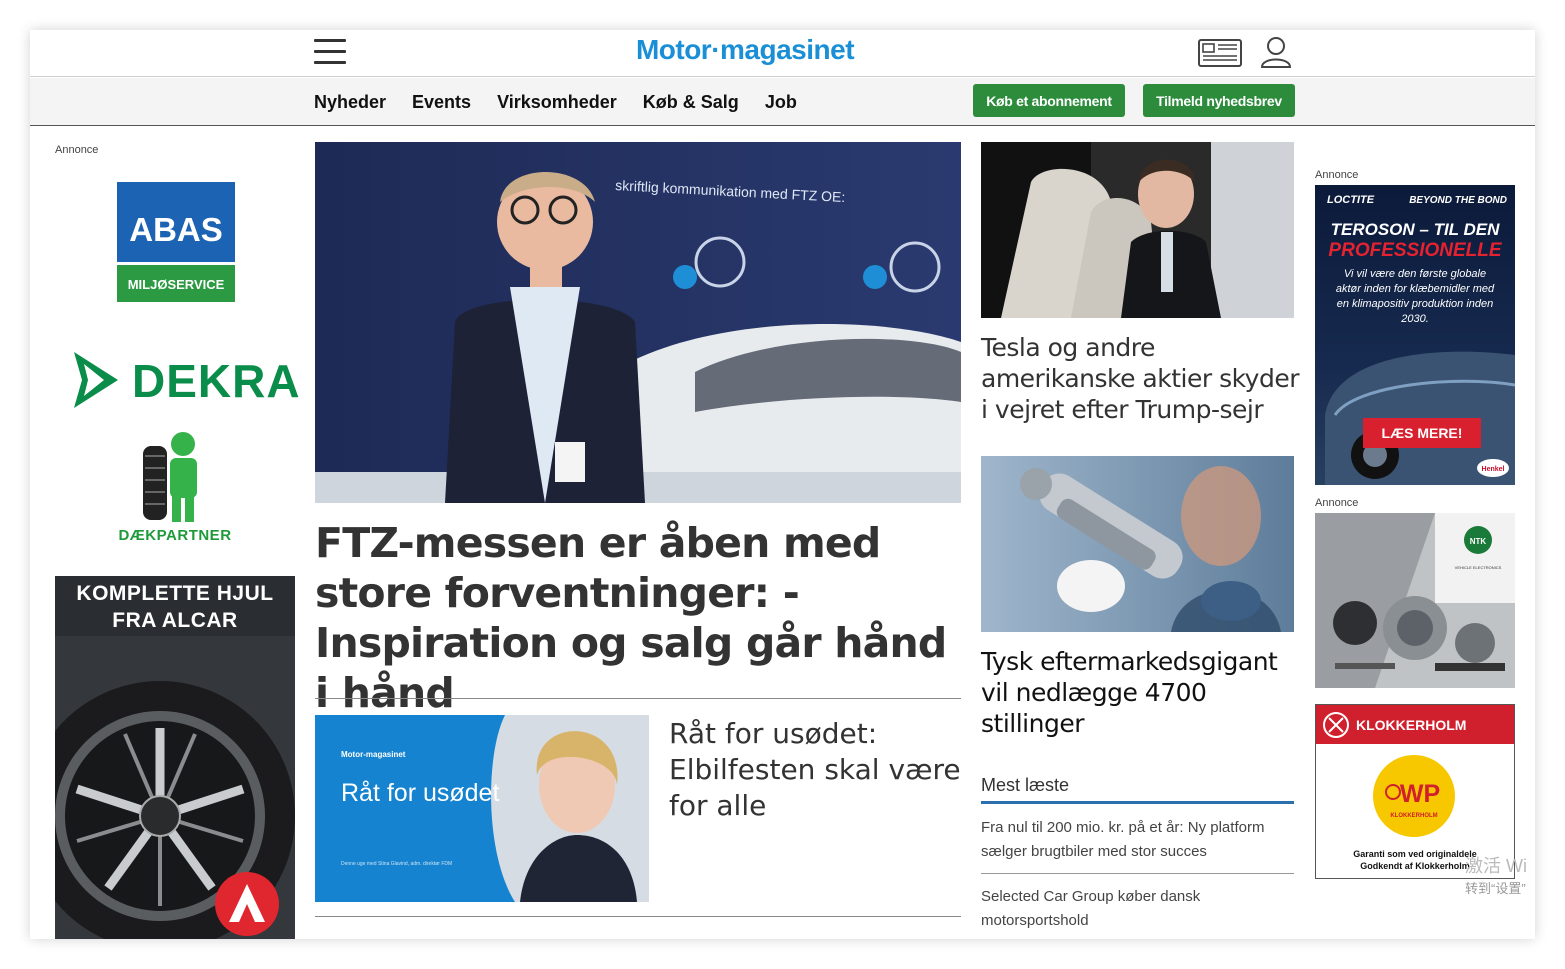 The image size is (1565, 969). What do you see at coordinates (1336, 724) in the screenshot?
I see `klokkerholm-logo-icon` at bounding box center [1336, 724].